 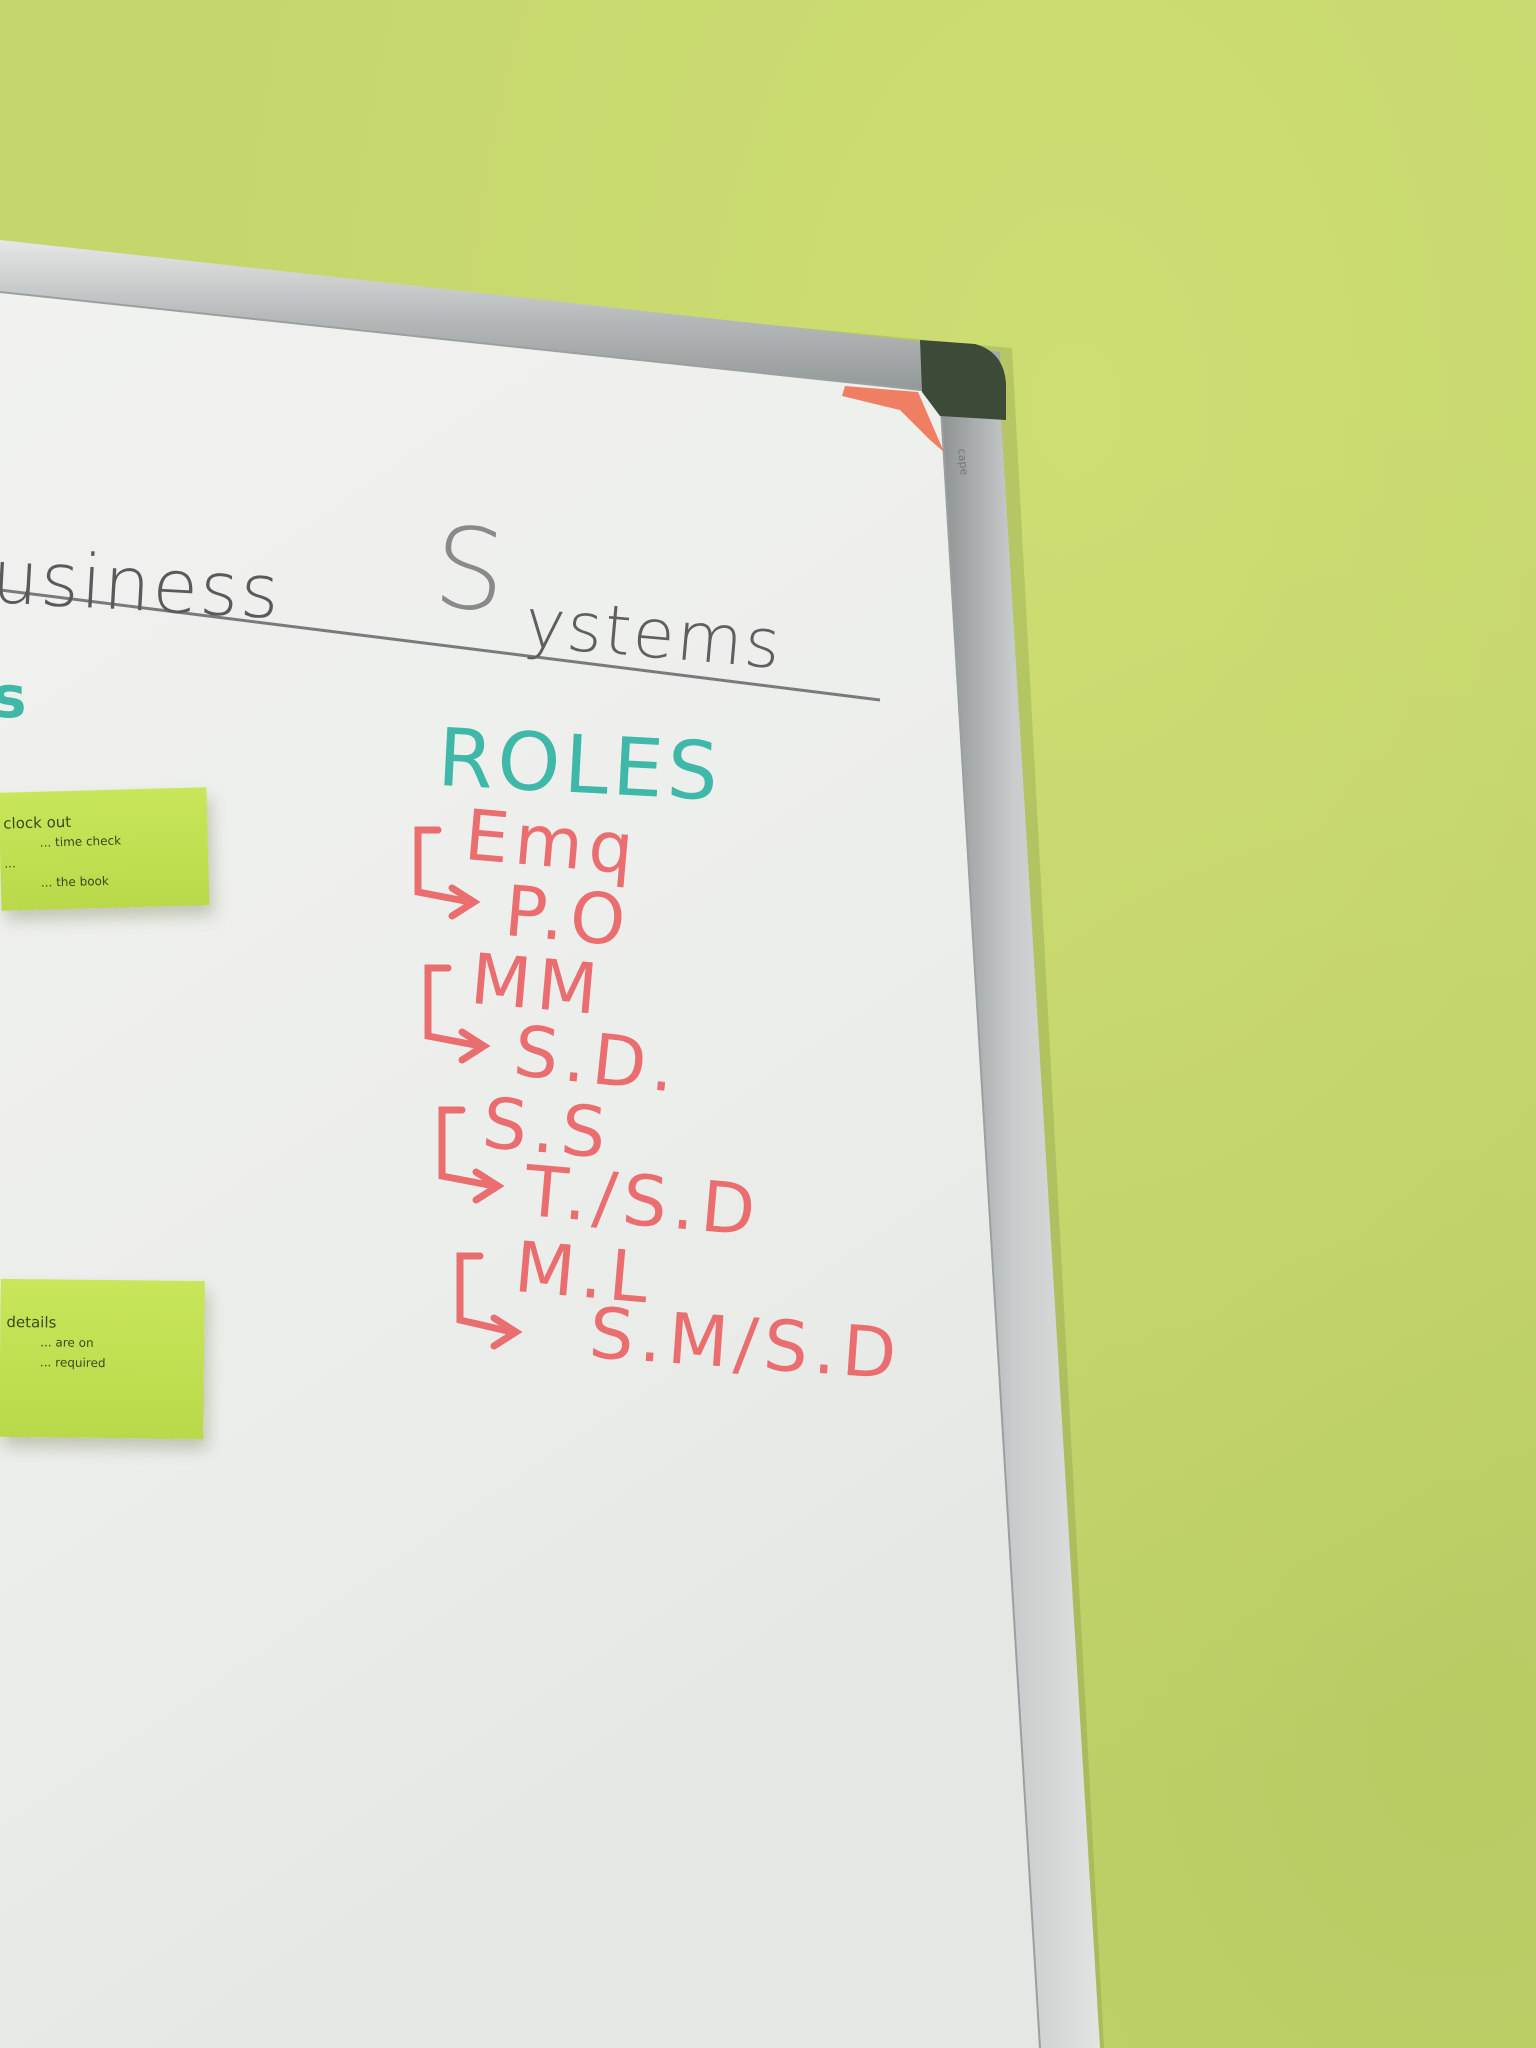 What do you see at coordinates (552, 842) in the screenshot?
I see `role-1-name: Emq` at bounding box center [552, 842].